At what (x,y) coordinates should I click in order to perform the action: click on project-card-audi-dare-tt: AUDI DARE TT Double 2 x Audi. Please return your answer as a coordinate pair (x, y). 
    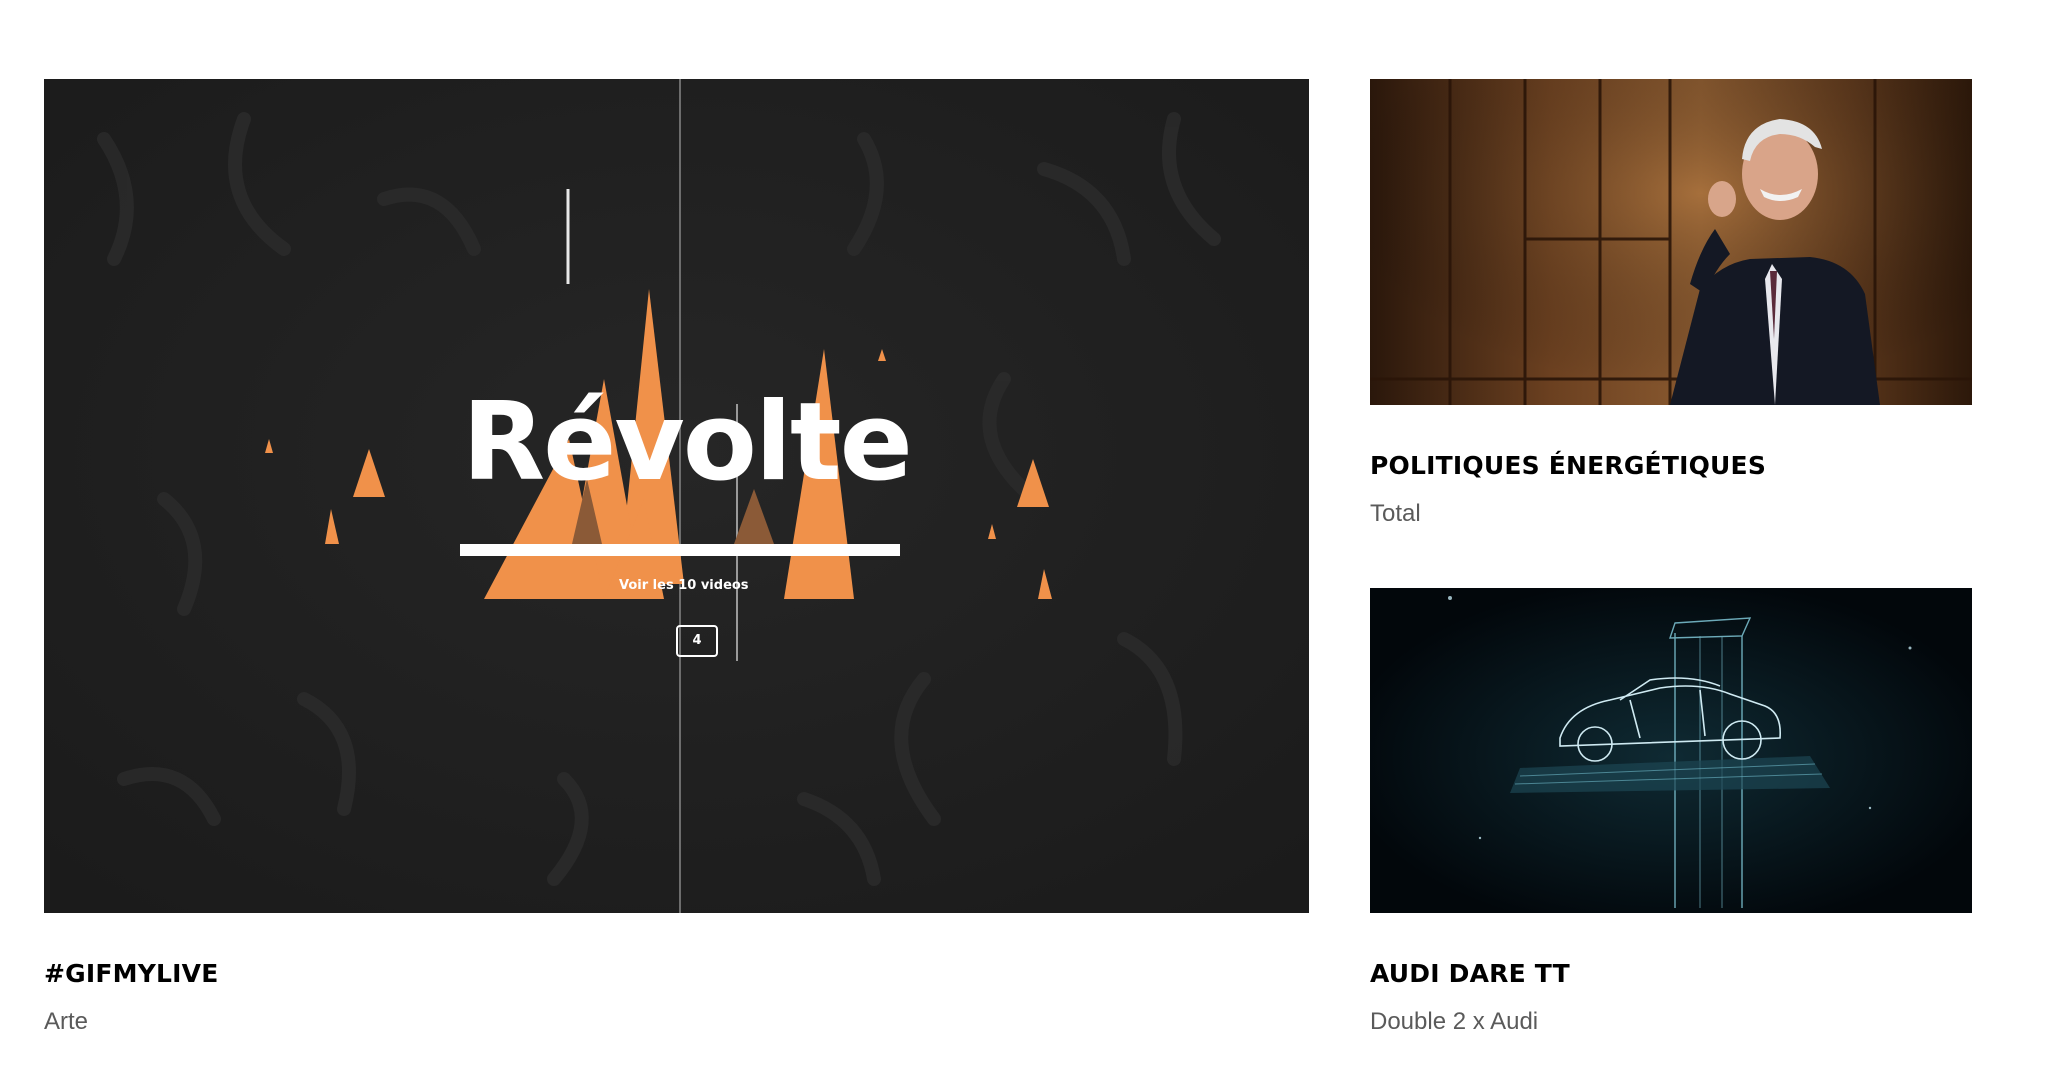
    Looking at the image, I should click on (1671, 818).